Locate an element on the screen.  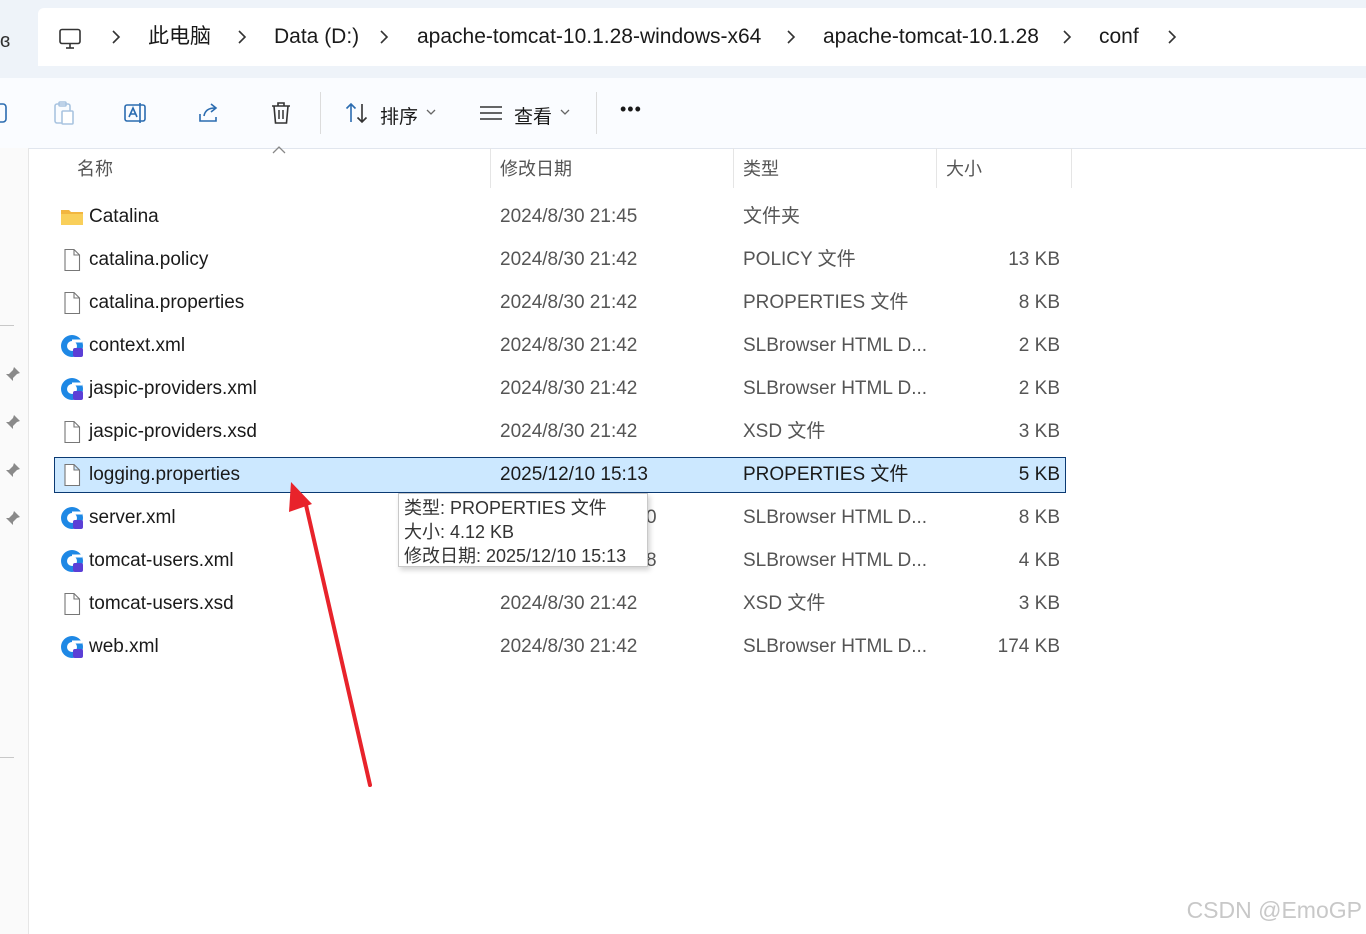
red-arrow-annotation is located at coordinates (330, 634).